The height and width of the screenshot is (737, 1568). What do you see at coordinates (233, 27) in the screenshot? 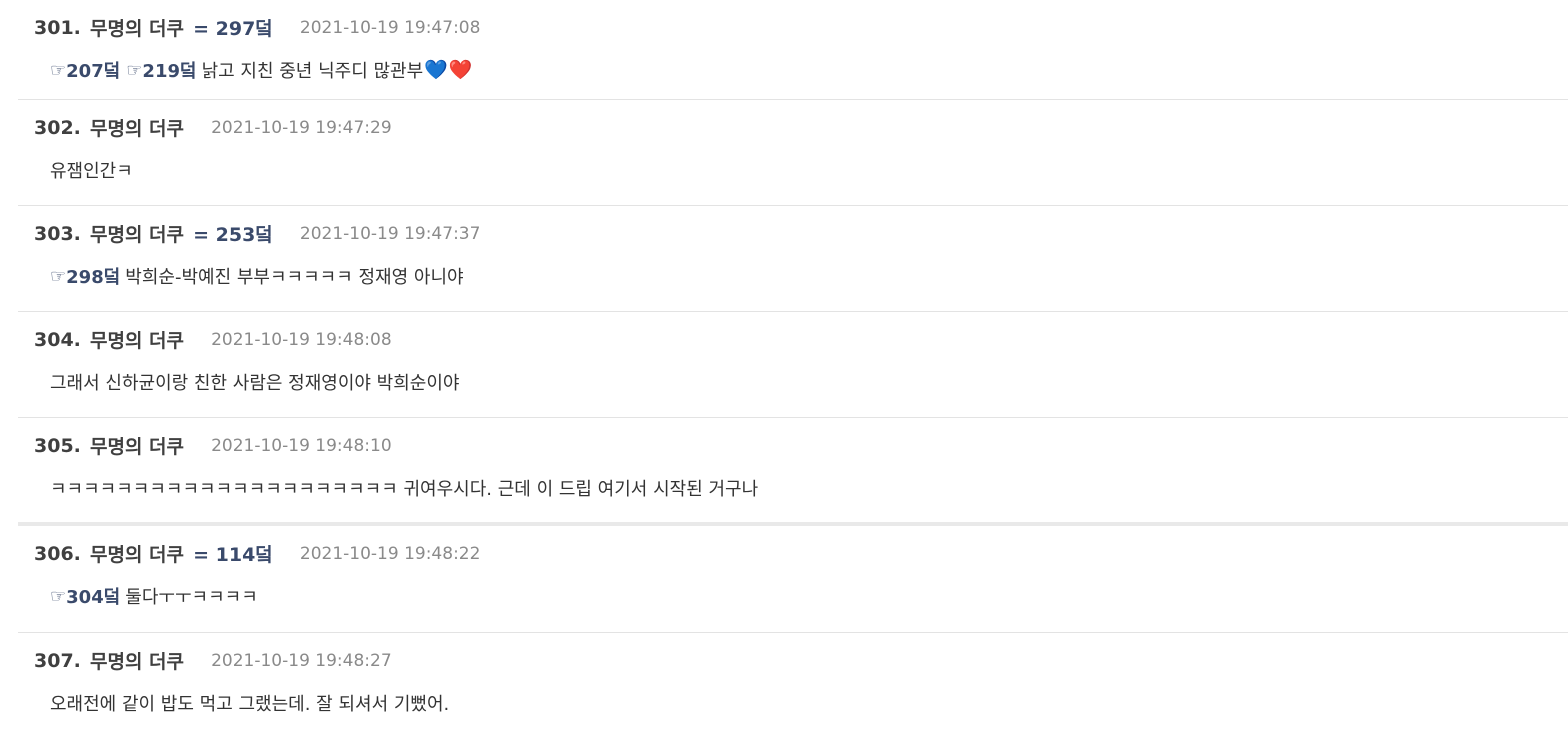
I see `reply-target-link: = 297덬` at bounding box center [233, 27].